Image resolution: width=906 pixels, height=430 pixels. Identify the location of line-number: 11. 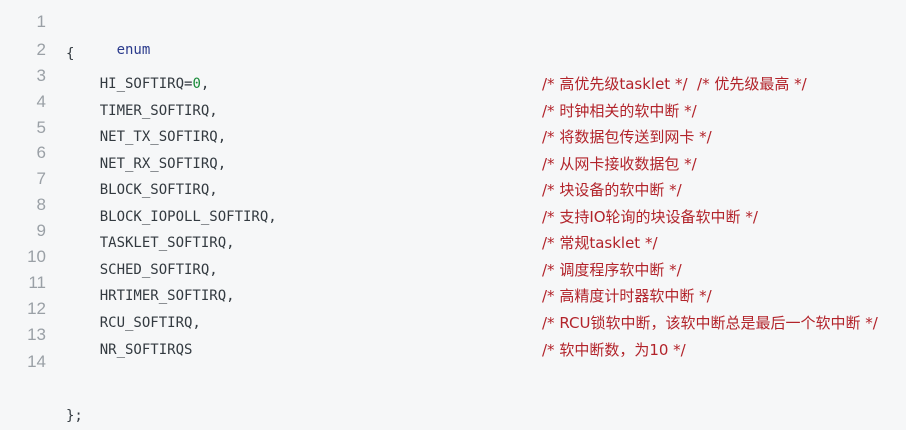
(37, 282).